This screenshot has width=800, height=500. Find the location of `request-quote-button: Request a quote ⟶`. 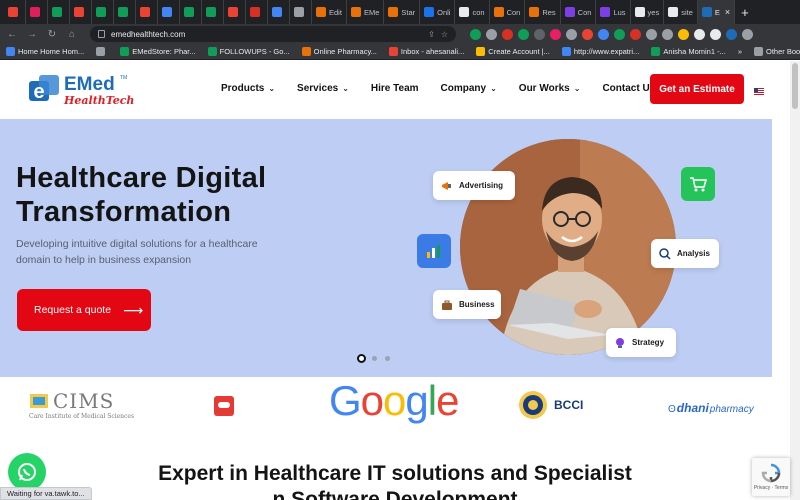

request-quote-button: Request a quote ⟶ is located at coordinates (84, 310).